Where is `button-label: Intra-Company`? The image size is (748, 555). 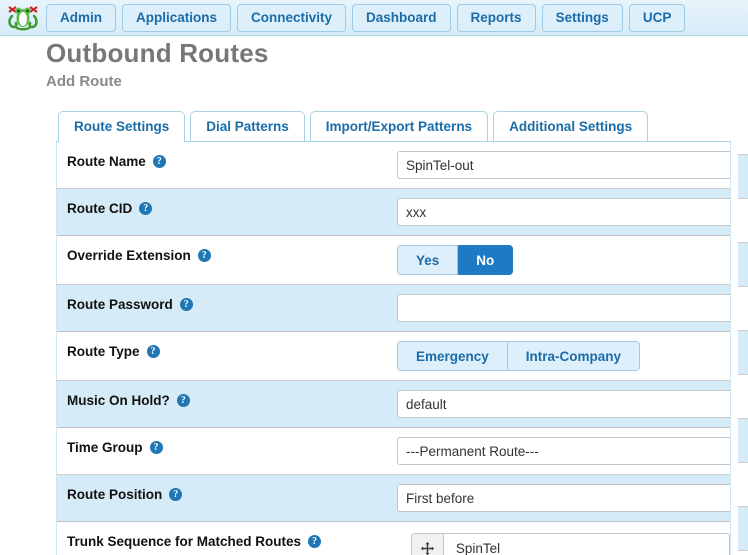
button-label: Intra-Company is located at coordinates (573, 356).